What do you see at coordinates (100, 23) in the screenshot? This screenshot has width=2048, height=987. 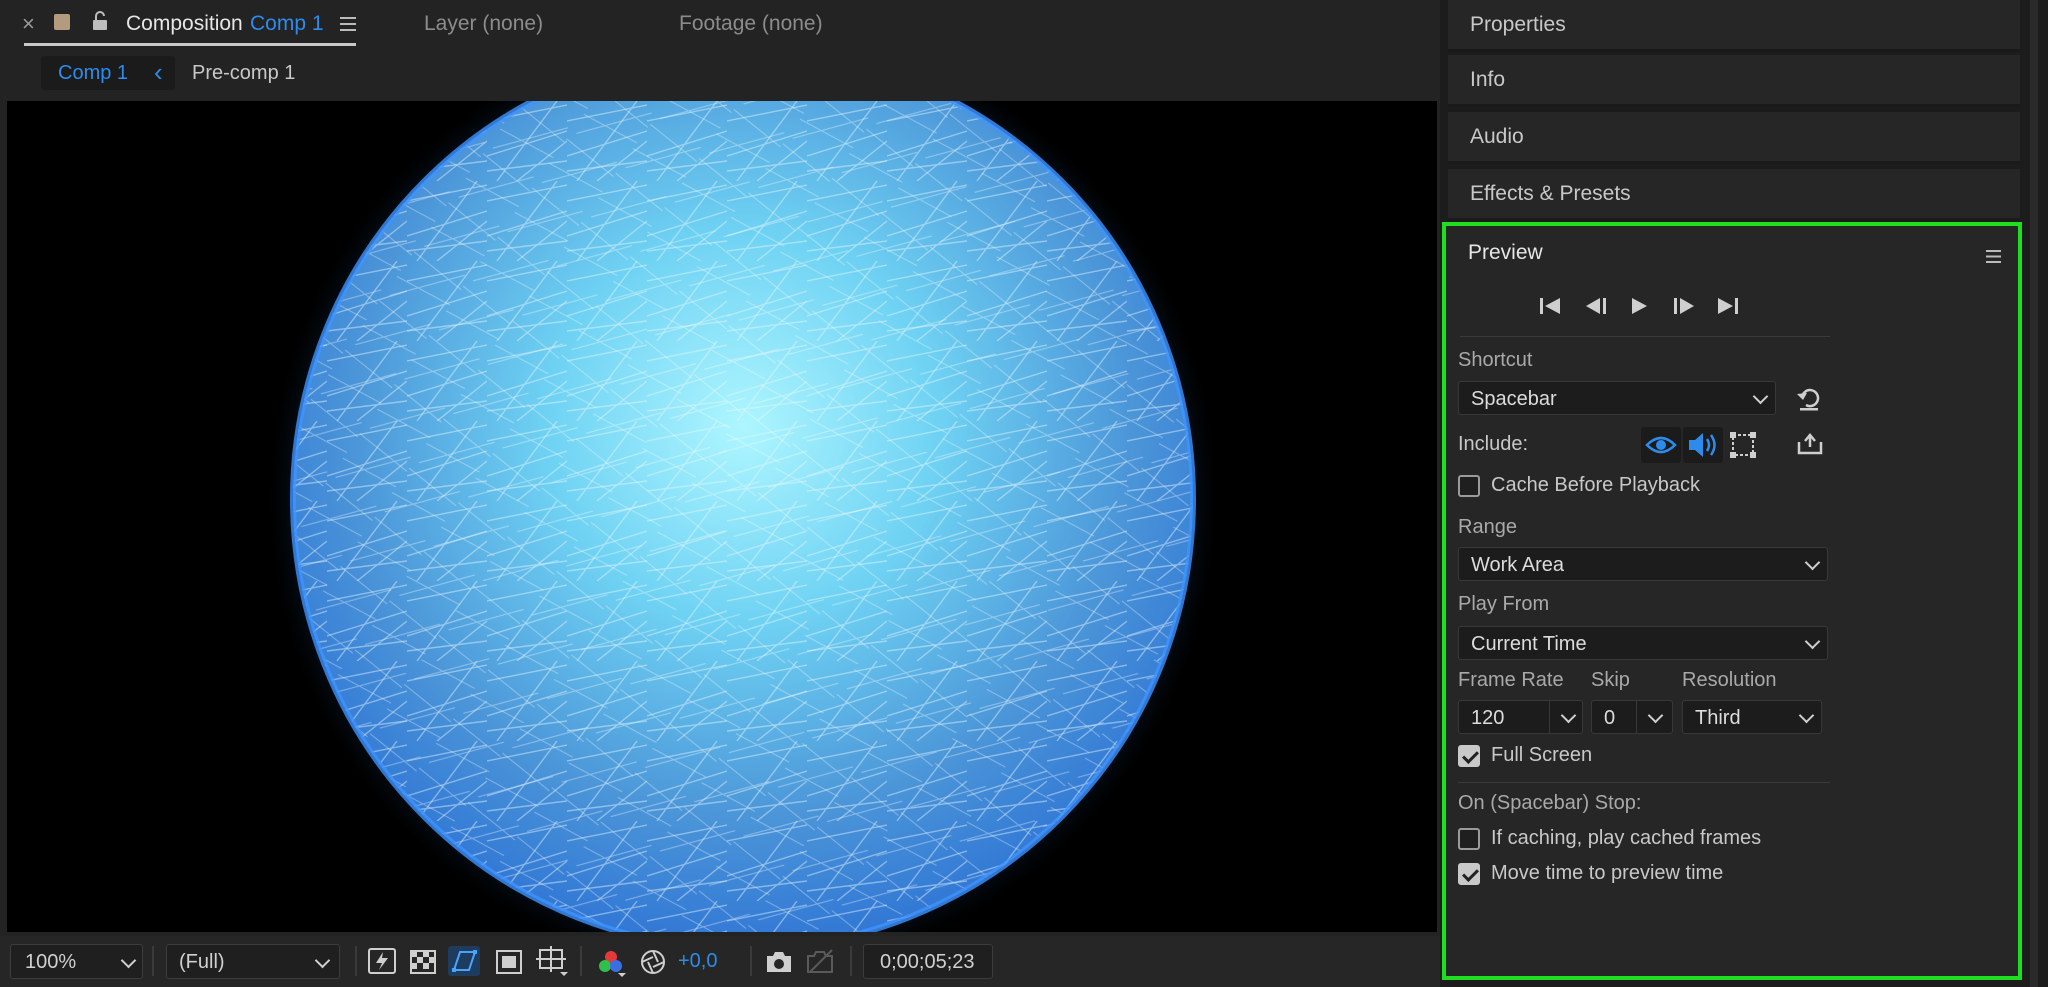 I see `lock-icon` at bounding box center [100, 23].